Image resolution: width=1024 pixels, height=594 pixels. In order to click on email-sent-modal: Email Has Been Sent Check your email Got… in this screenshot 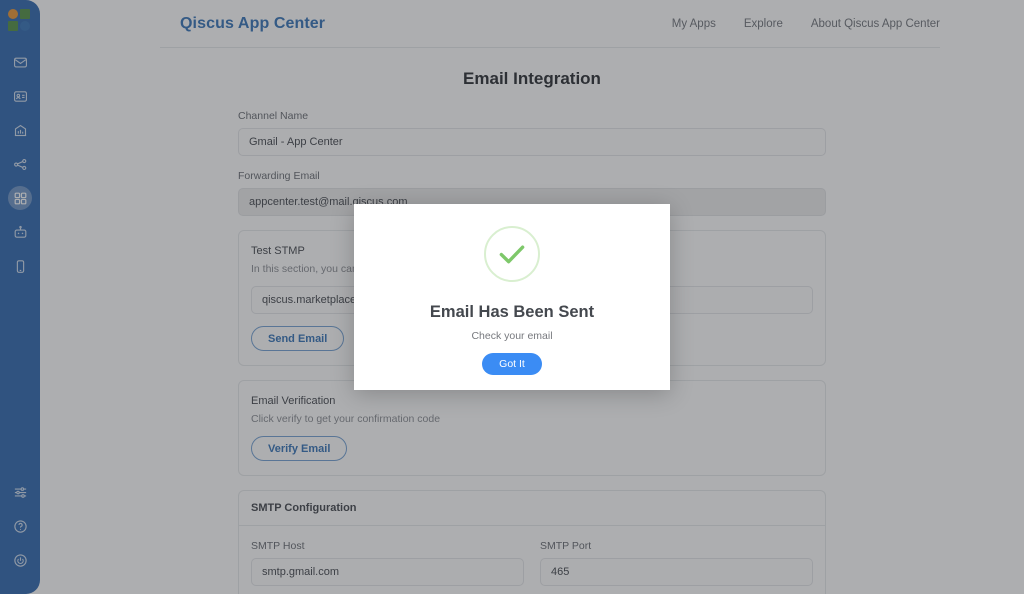, I will do `click(512, 297)`.